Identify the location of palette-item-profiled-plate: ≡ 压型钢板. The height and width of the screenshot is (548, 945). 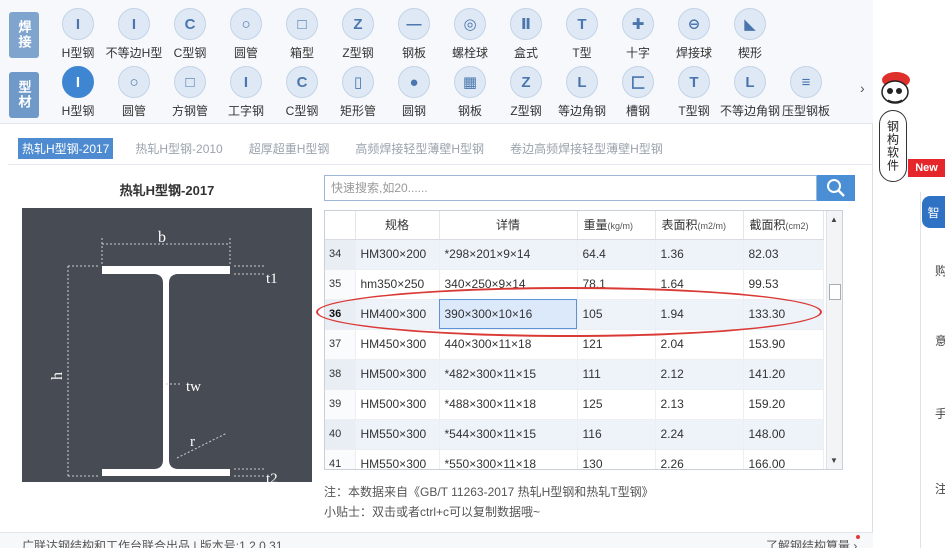
(806, 93).